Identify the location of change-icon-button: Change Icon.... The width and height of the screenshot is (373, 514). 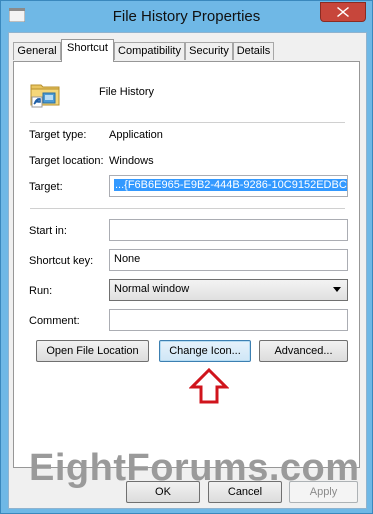
(205, 351).